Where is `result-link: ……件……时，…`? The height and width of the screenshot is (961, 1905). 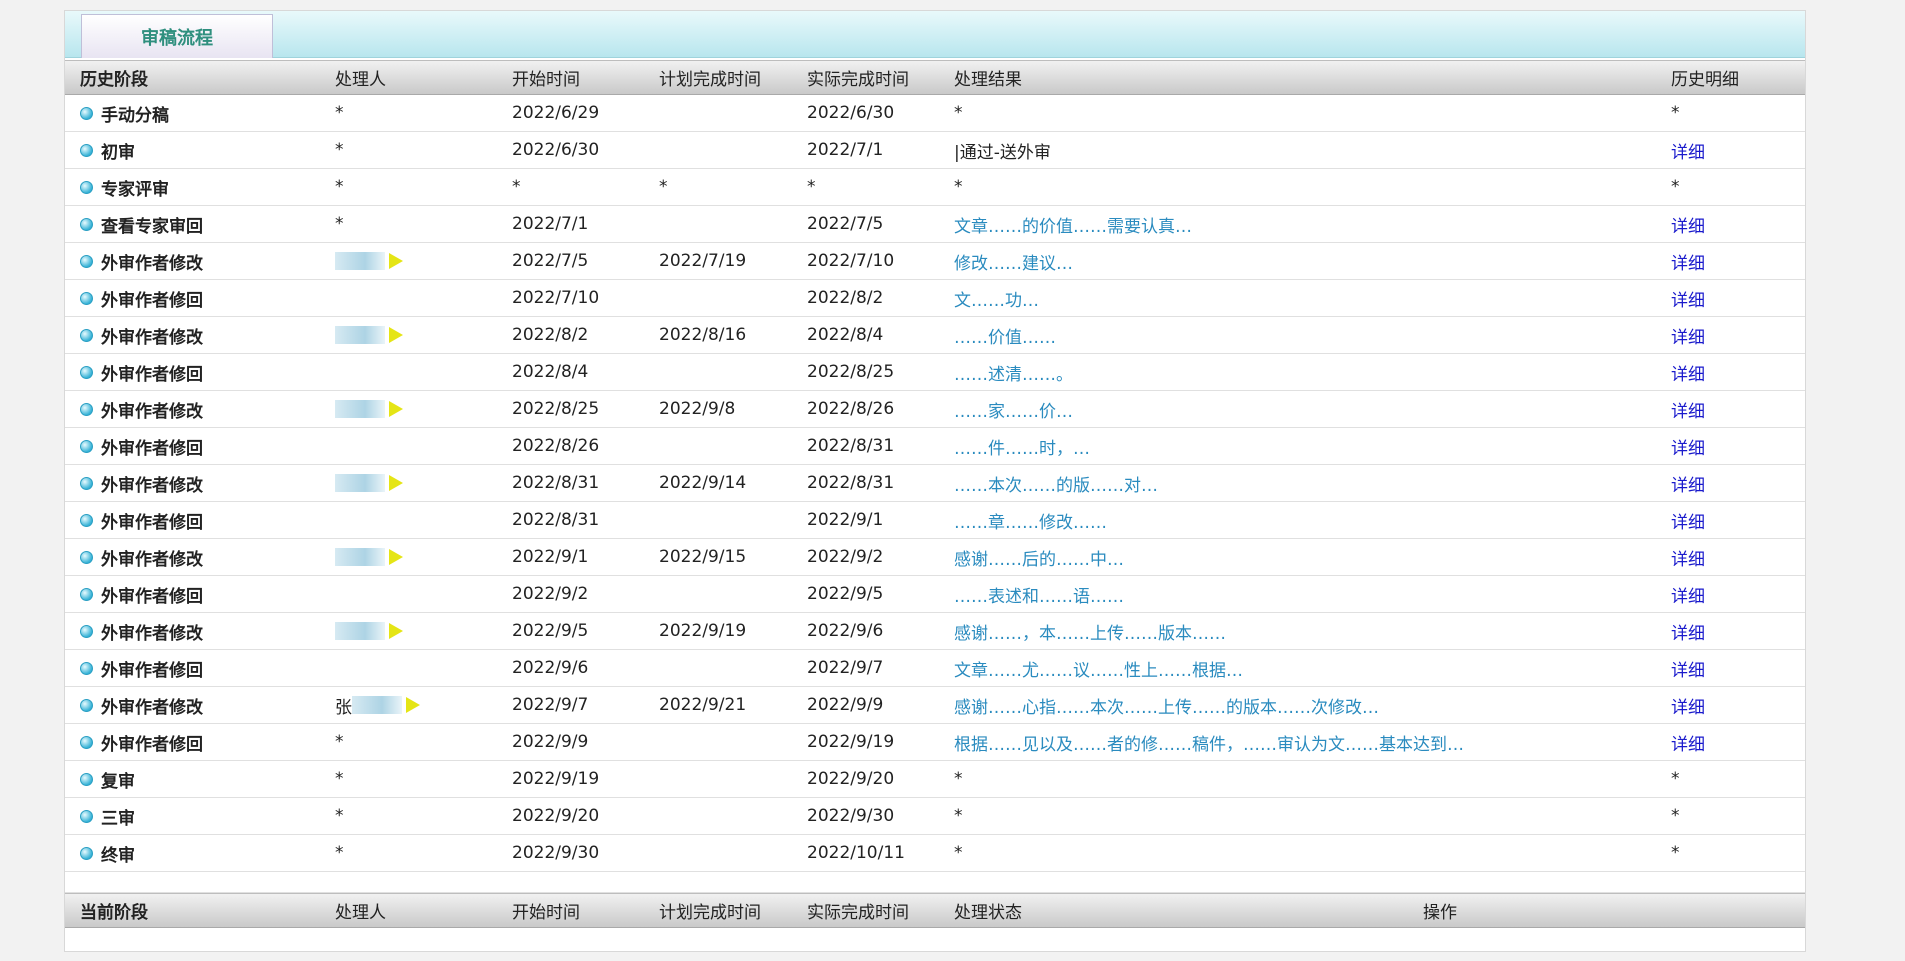 result-link: ……件……时，… is located at coordinates (1297, 446).